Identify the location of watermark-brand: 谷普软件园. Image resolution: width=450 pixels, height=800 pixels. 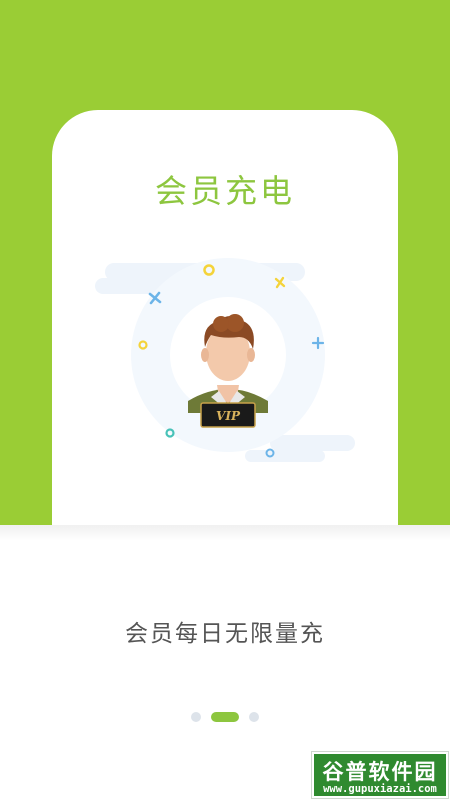
(380, 772).